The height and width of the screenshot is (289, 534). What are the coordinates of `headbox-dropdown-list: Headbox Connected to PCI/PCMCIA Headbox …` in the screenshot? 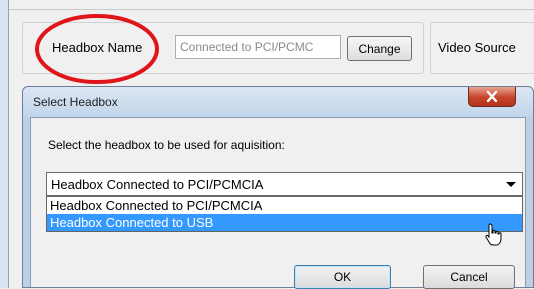 It's located at (284, 214).